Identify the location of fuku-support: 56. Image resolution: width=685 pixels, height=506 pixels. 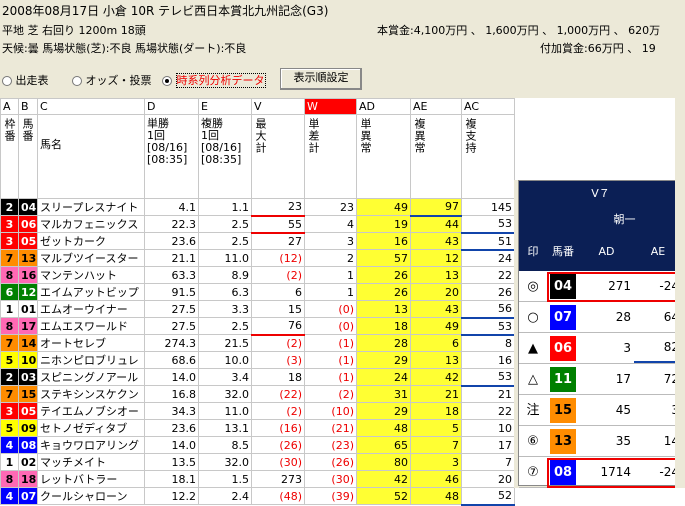
(488, 309).